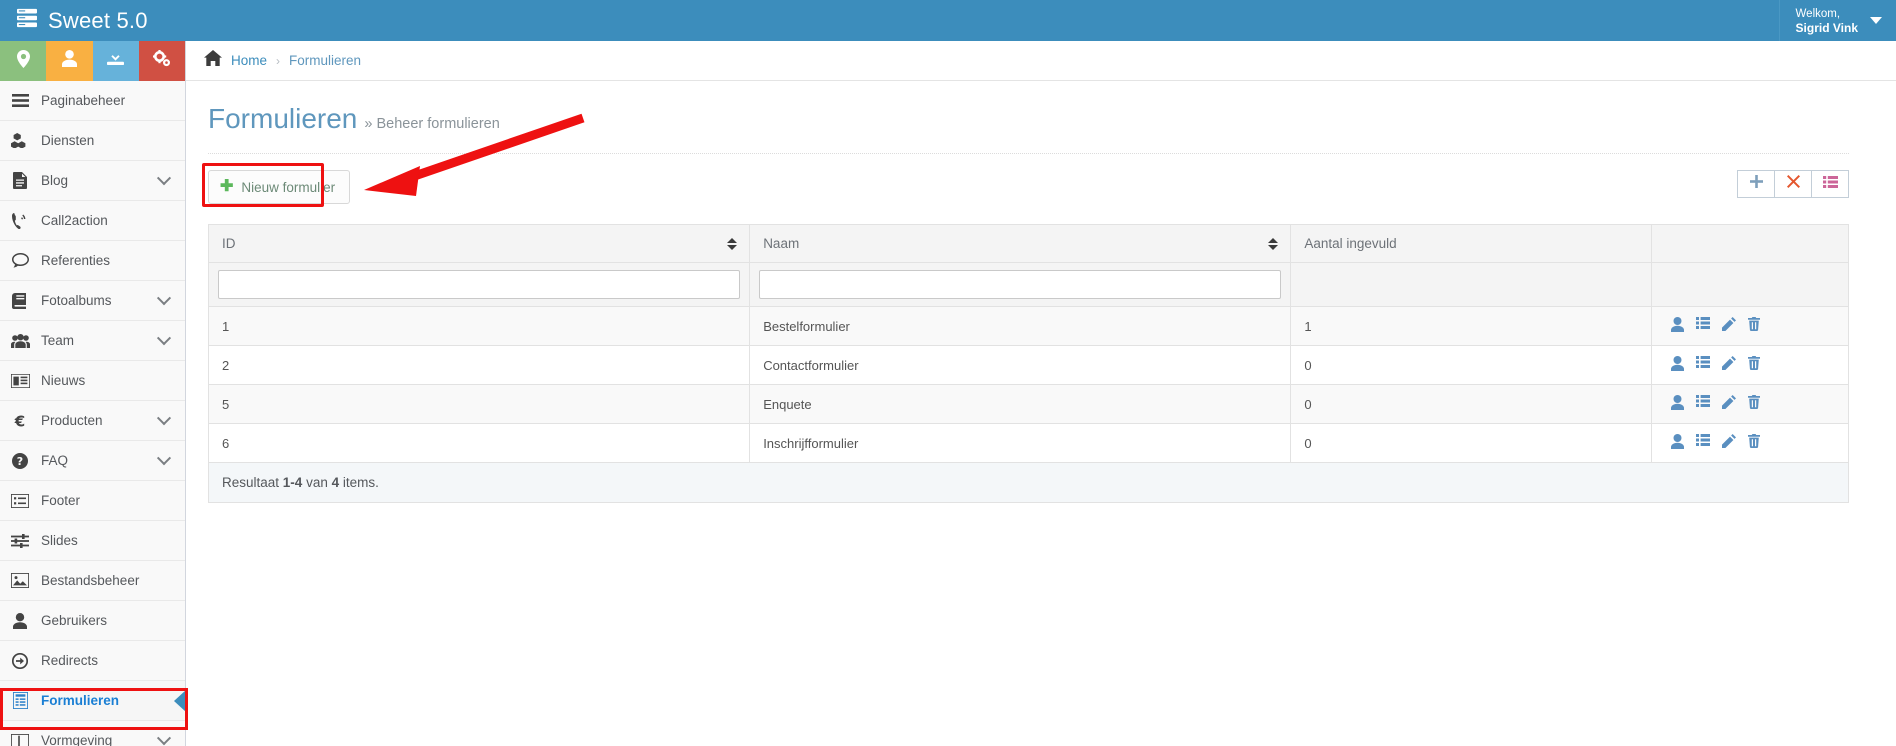  What do you see at coordinates (948, 20) in the screenshot?
I see `top-bar: Sweet 5.0 Welkom, Sigrid Vink` at bounding box center [948, 20].